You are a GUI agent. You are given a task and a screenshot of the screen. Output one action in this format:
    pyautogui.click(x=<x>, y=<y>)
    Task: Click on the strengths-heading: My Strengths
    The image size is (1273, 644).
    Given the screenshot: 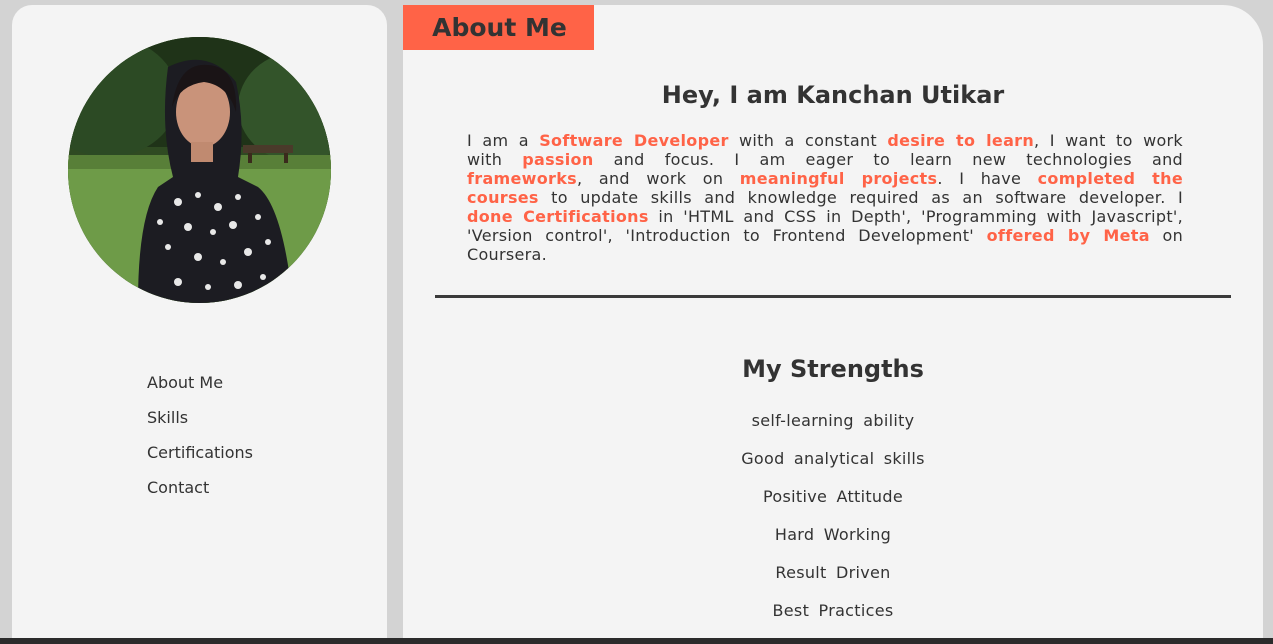 What is the action you would take?
    pyautogui.click(x=833, y=369)
    